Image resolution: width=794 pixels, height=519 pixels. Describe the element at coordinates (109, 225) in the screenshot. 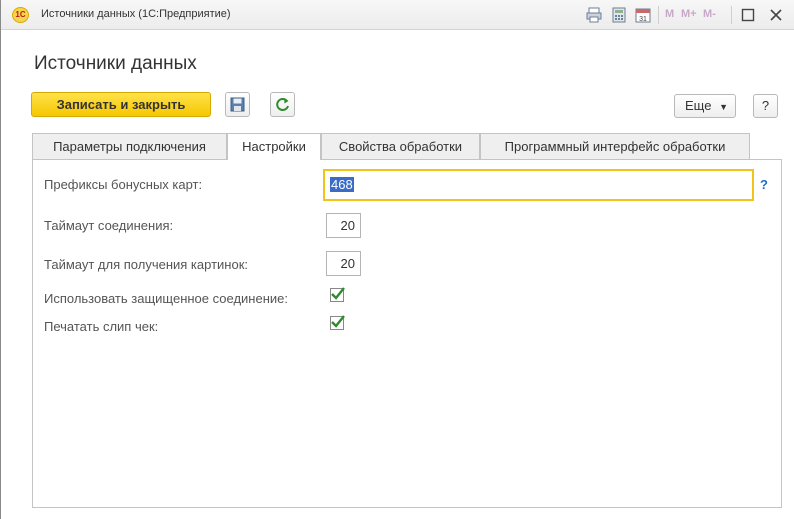

I see `connection-timeout-label: Таймаут соединения:` at that location.